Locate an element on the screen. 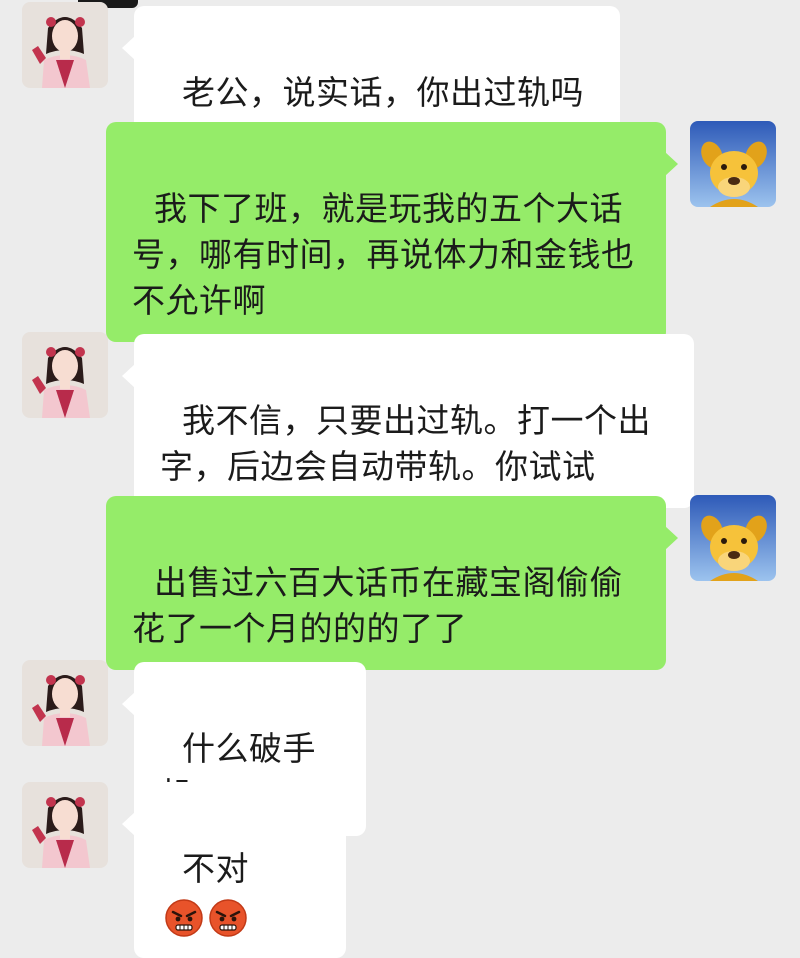 The width and height of the screenshot is (800, 958). message-bubble-incoming: 不对 is located at coordinates (234, 870).